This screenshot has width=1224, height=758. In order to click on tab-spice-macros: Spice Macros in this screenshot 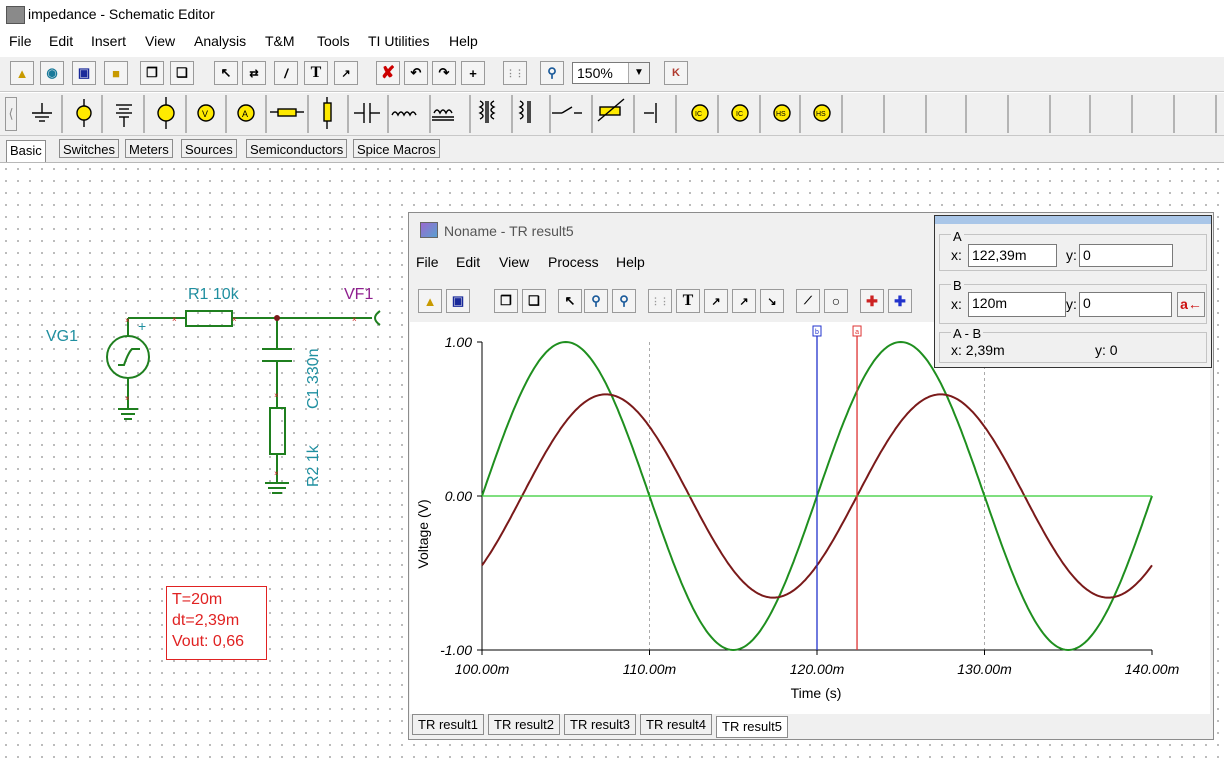, I will do `click(396, 148)`.